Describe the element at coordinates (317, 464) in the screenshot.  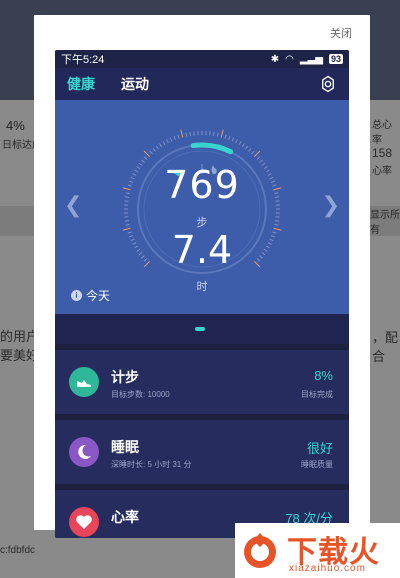
I see `card-value-caption: 睡眠质量` at that location.